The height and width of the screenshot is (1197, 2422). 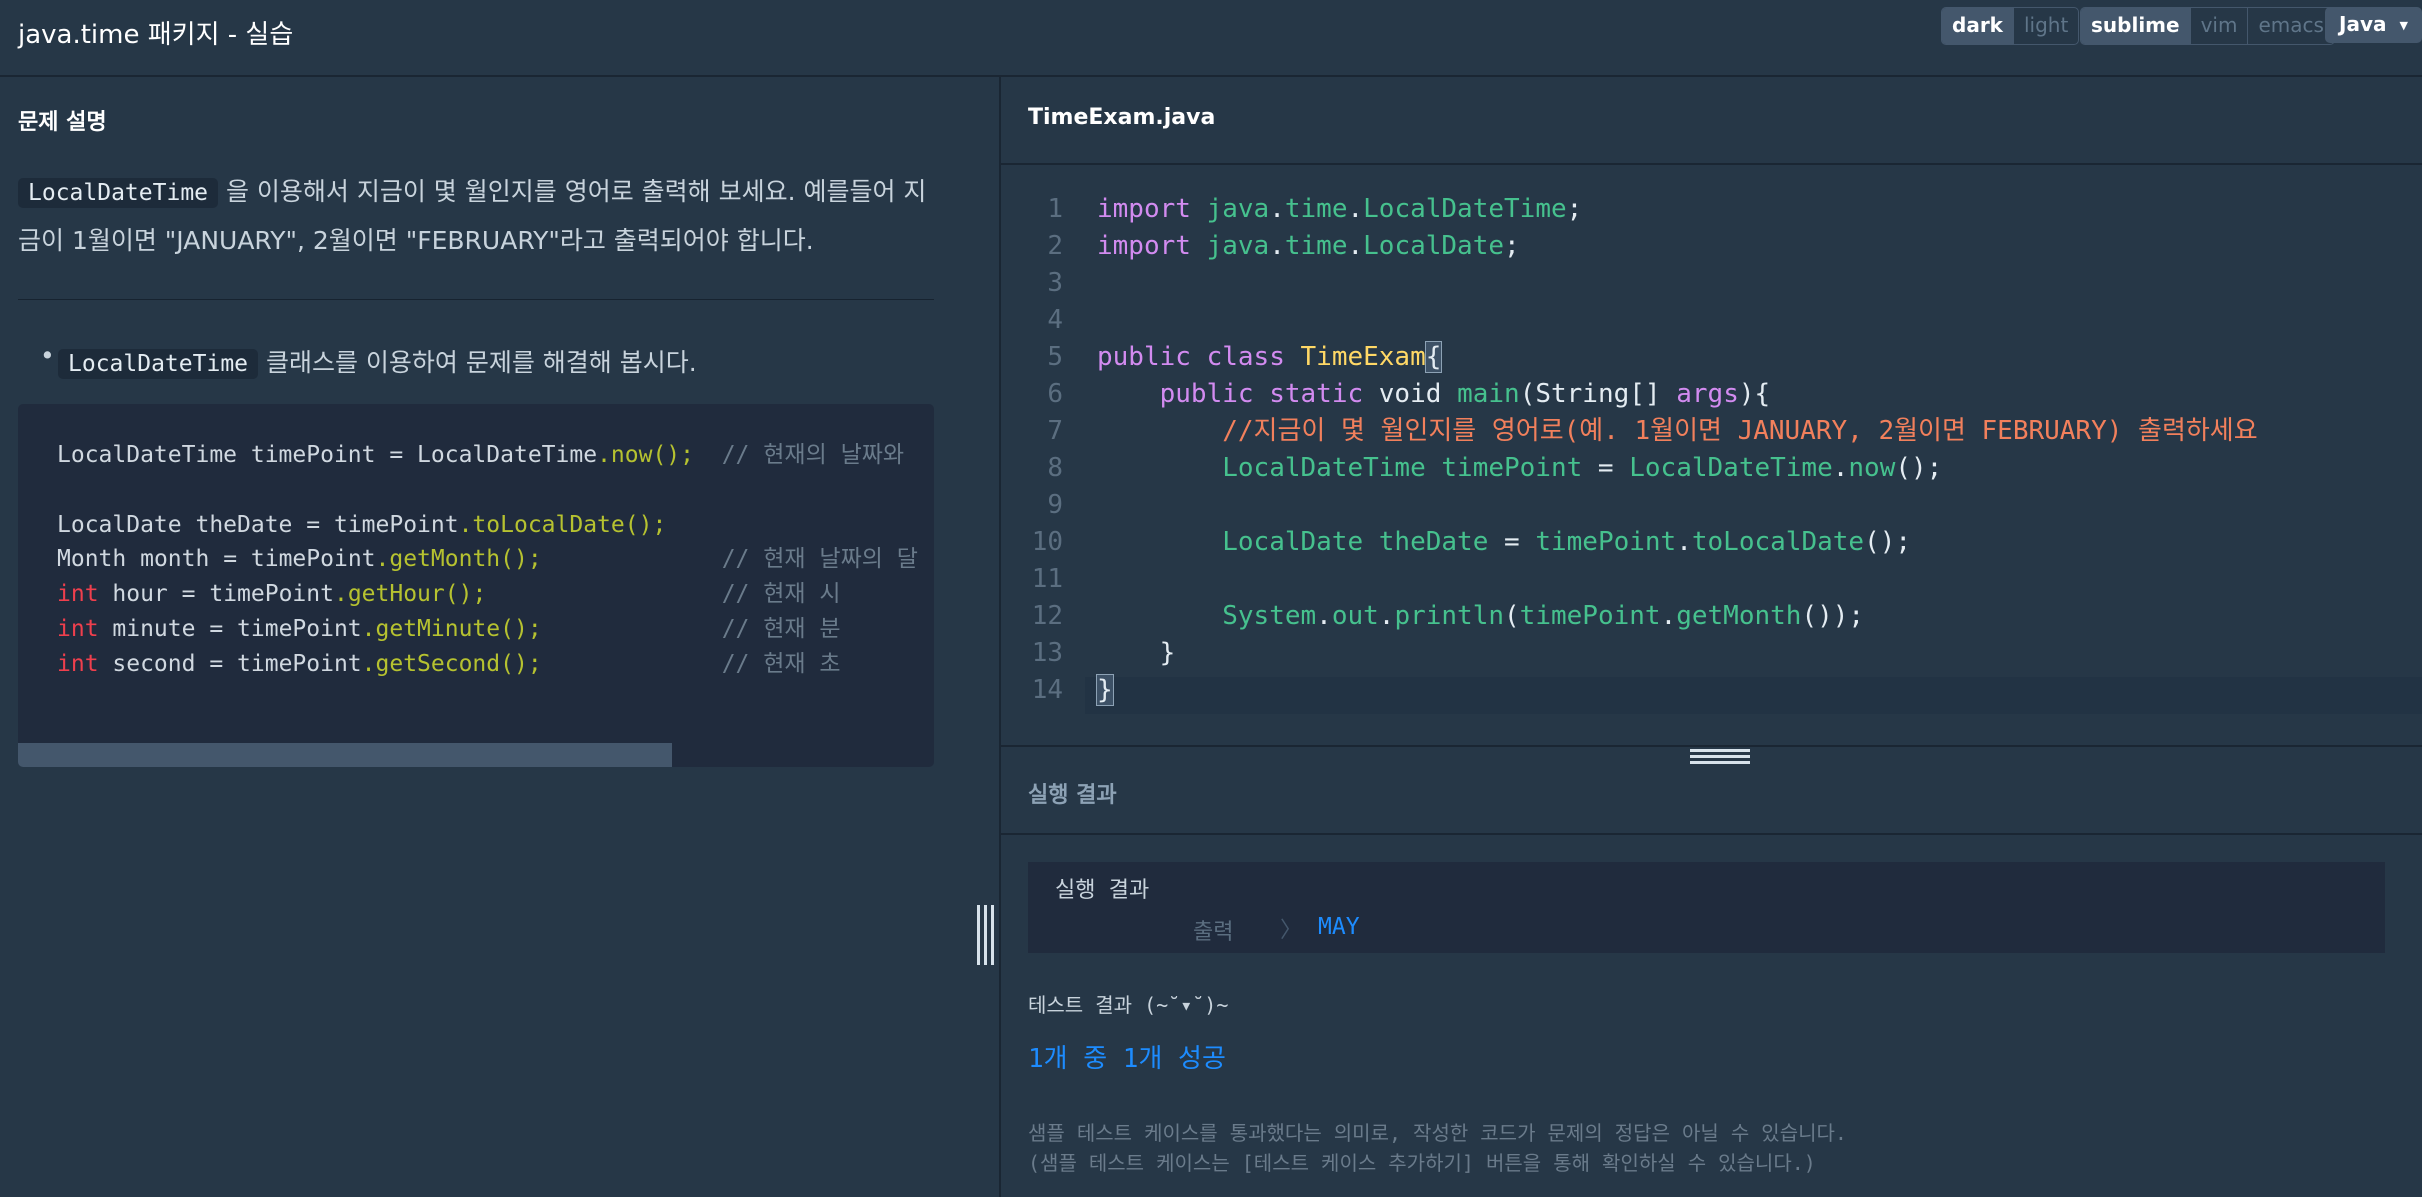 I want to click on code-token: now, so click(x=1872, y=468).